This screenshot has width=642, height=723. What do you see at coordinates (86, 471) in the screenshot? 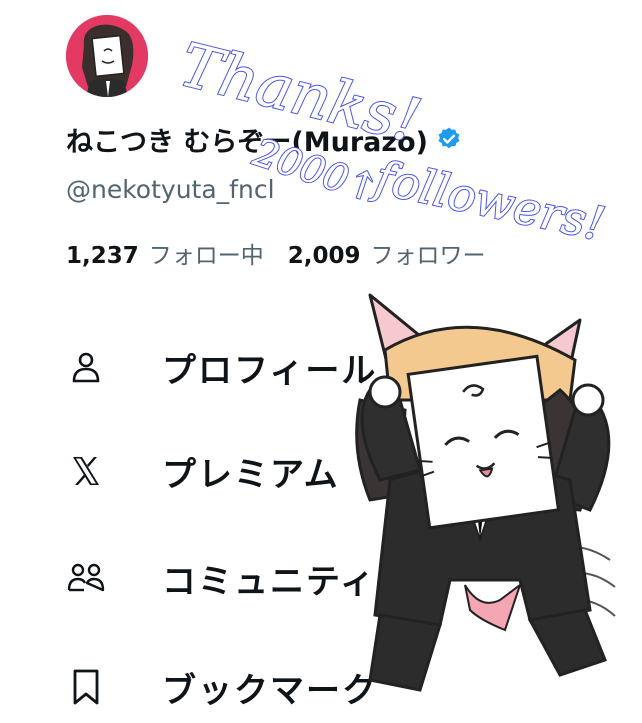
I see `x-logo-icon` at bounding box center [86, 471].